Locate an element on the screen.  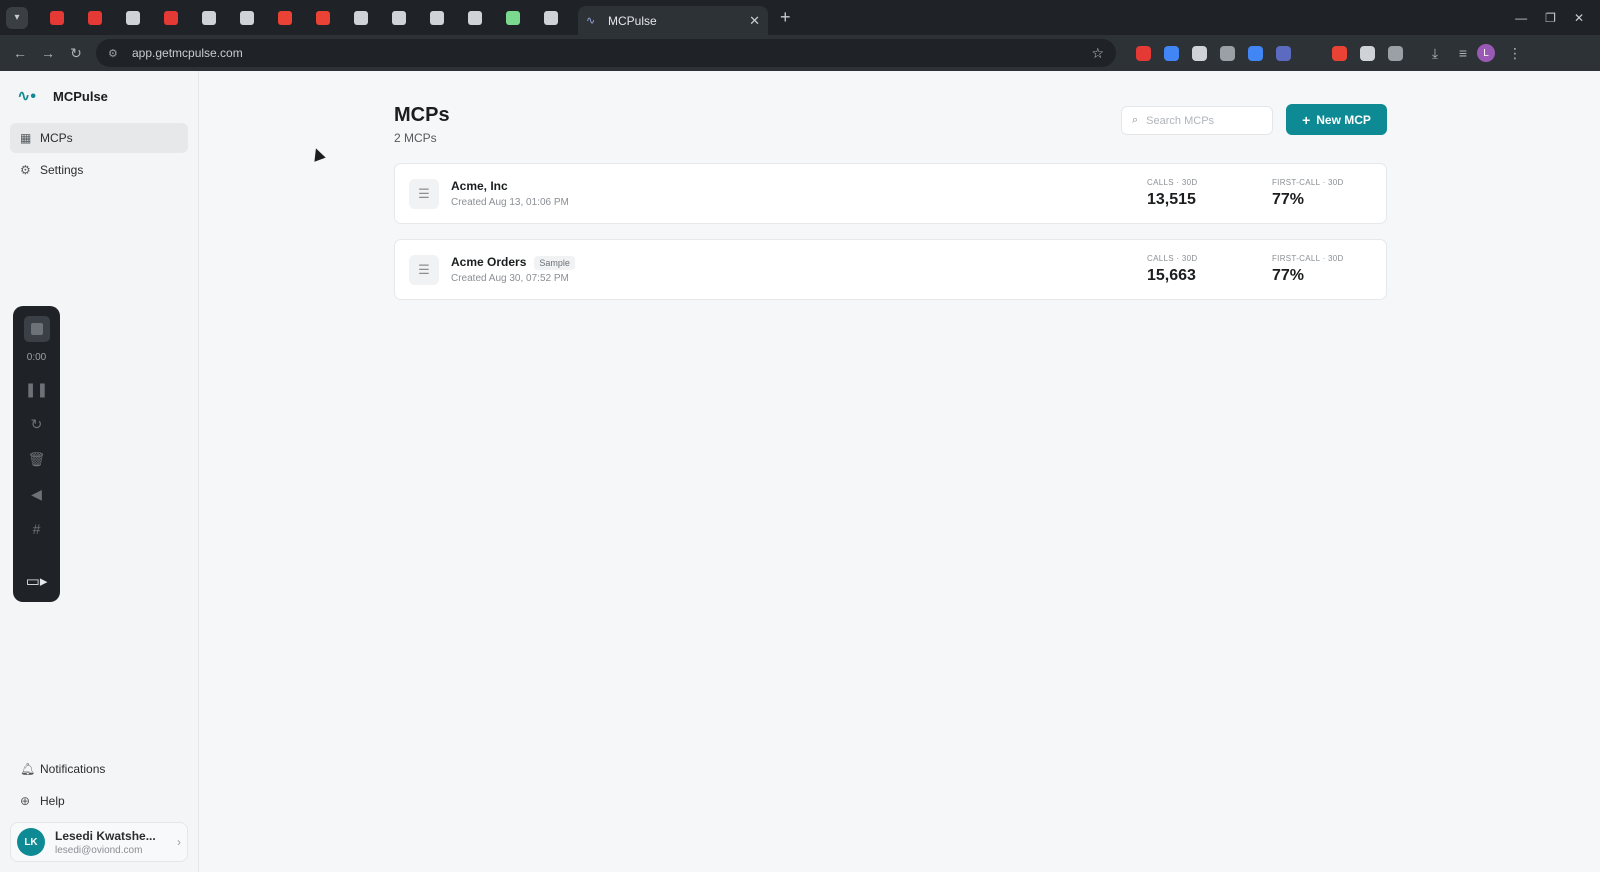
tab-list-button: ▾ is located at coordinates (17, 17).